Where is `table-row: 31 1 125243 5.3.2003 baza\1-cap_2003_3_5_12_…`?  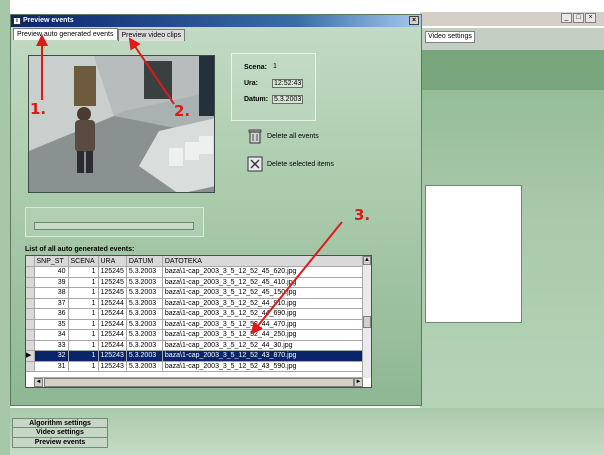
table-row: 31 1 125243 5.3.2003 baza\1-cap_2003_3_5_12_… is located at coordinates (195, 366).